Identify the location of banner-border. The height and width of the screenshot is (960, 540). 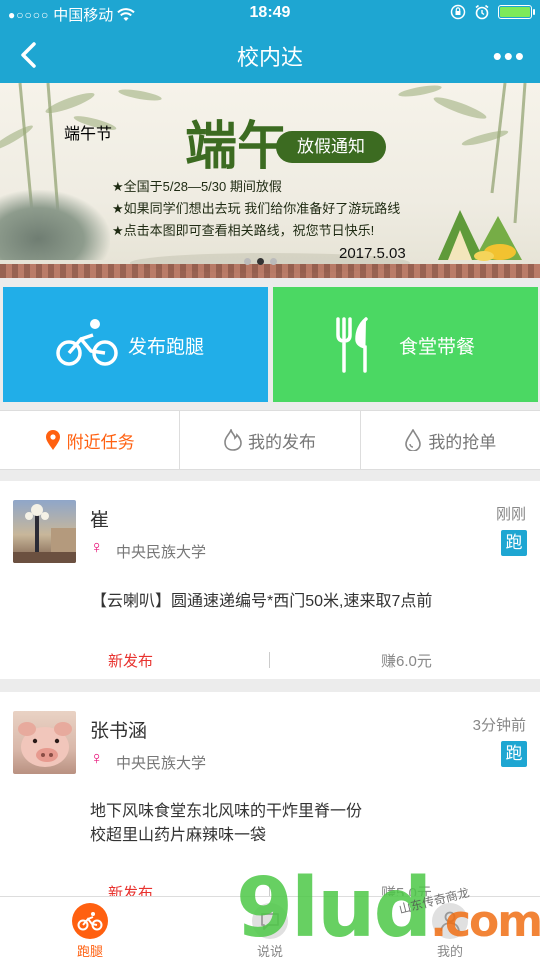
(270, 271).